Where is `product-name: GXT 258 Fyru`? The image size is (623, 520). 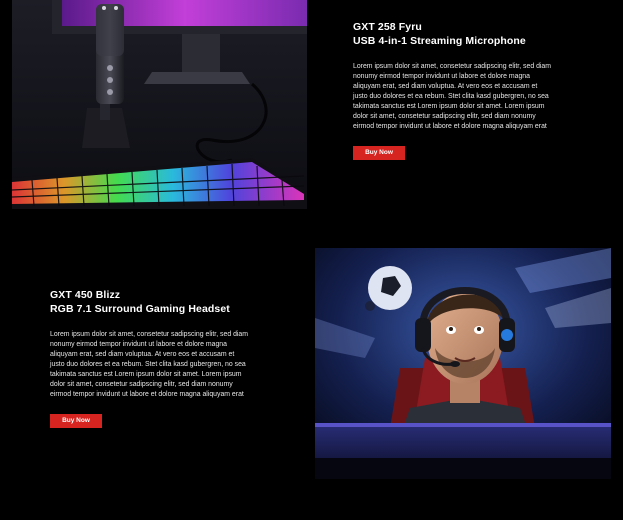
product-name: GXT 258 Fyru is located at coordinates (387, 27).